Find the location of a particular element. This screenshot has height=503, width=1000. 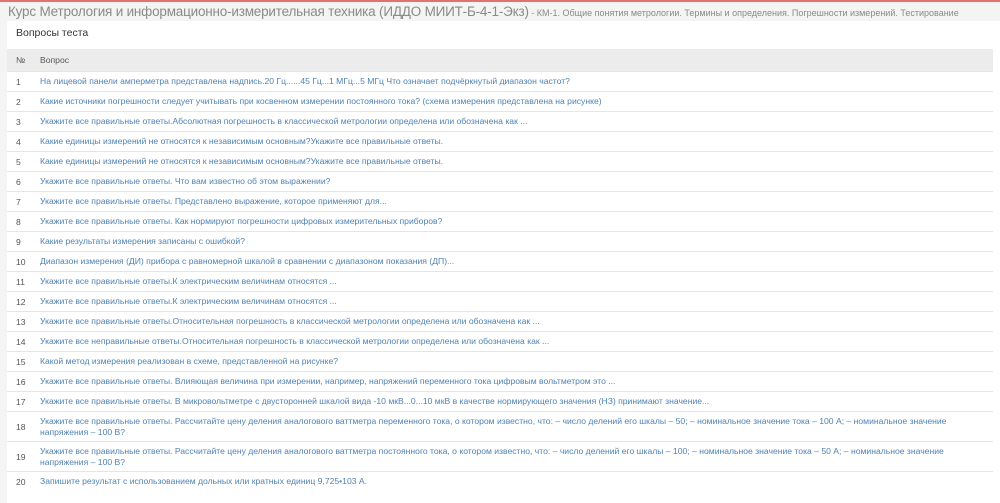

question-number: 10 is located at coordinates (23, 261).